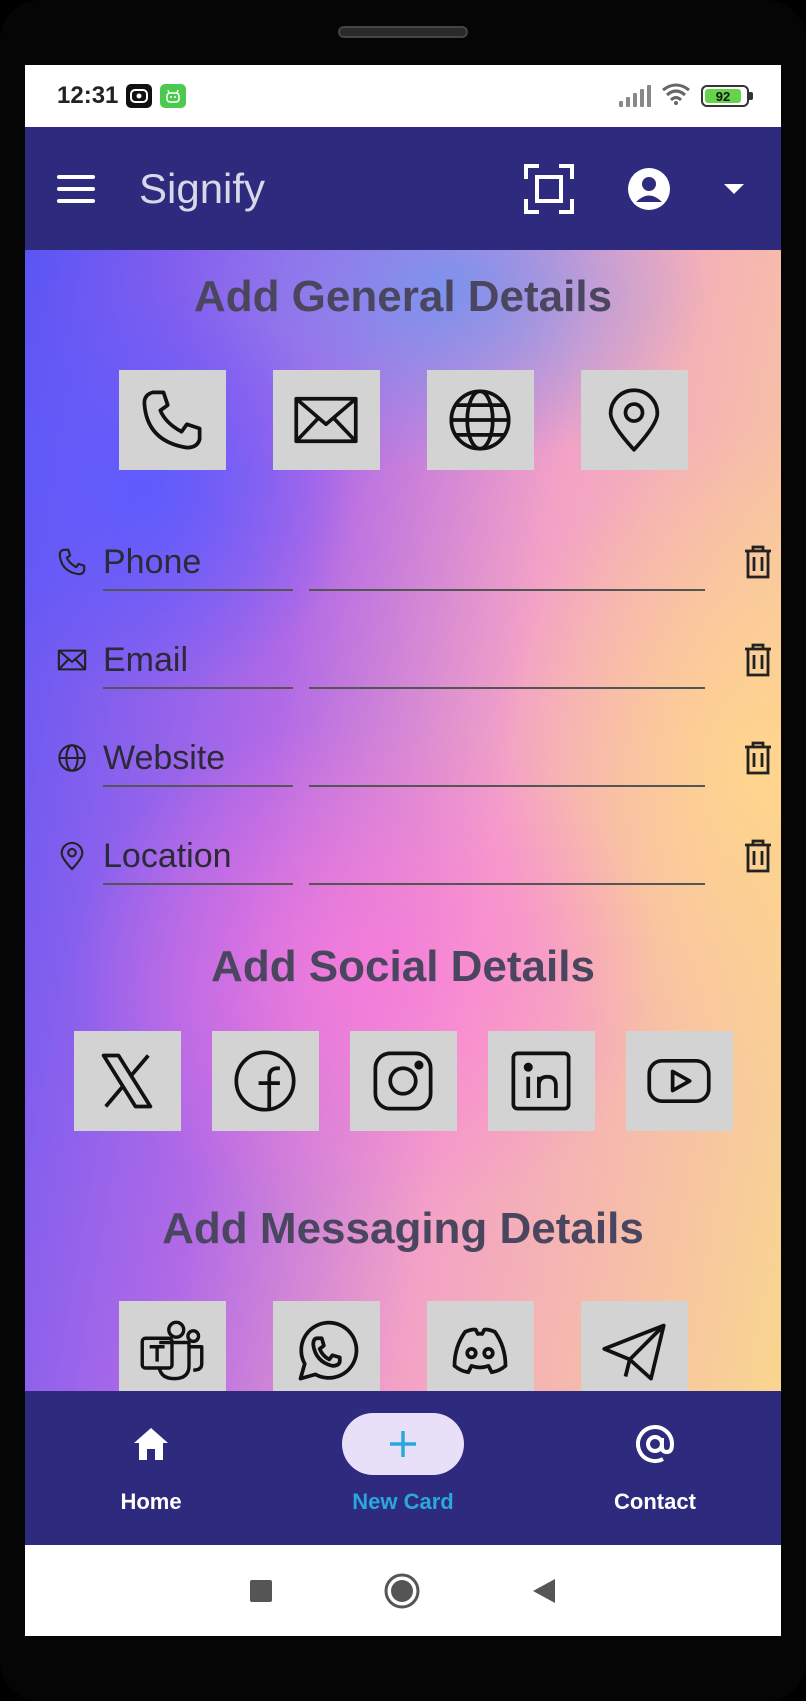 The height and width of the screenshot is (1701, 806). Describe the element at coordinates (723, 96) in the screenshot. I see `battery-level: 92` at that location.